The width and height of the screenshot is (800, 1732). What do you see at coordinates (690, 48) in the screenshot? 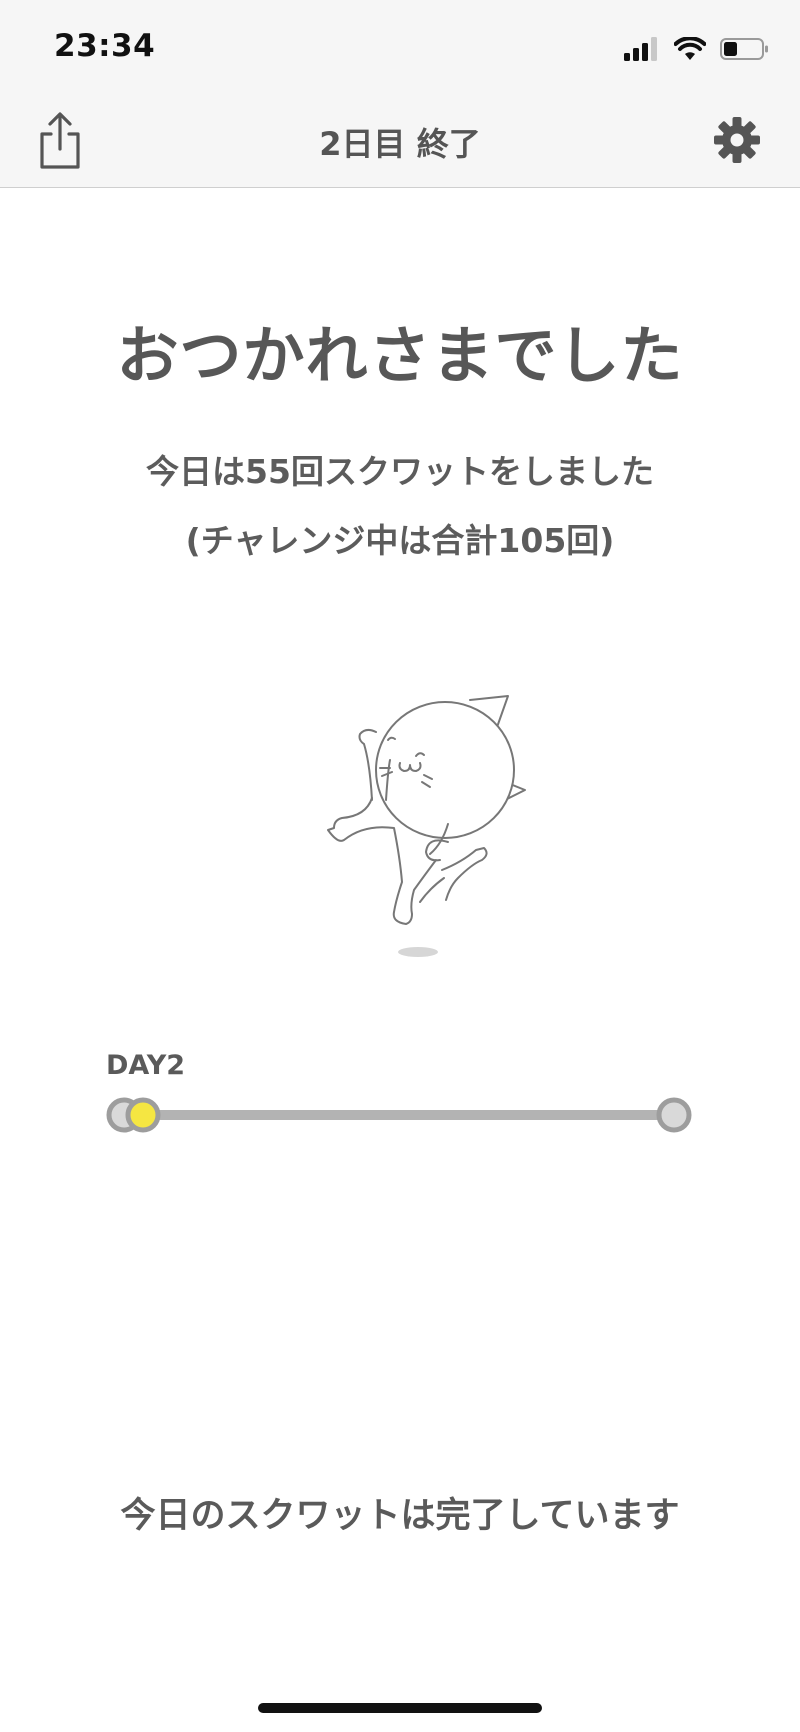
I see `wifi-icon` at bounding box center [690, 48].